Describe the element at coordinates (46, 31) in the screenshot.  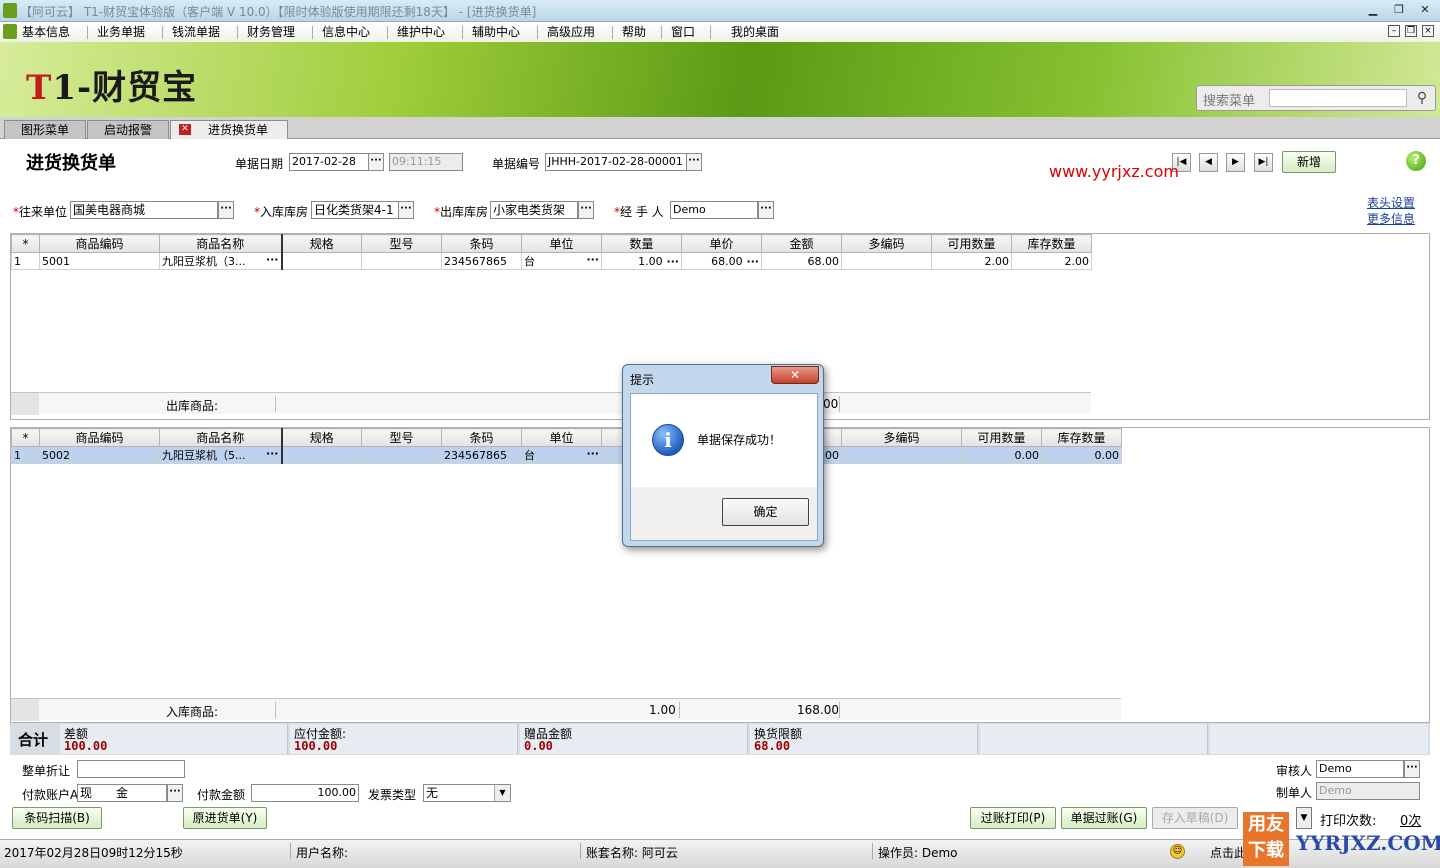
I see `menu-basic-info: 基本信息` at that location.